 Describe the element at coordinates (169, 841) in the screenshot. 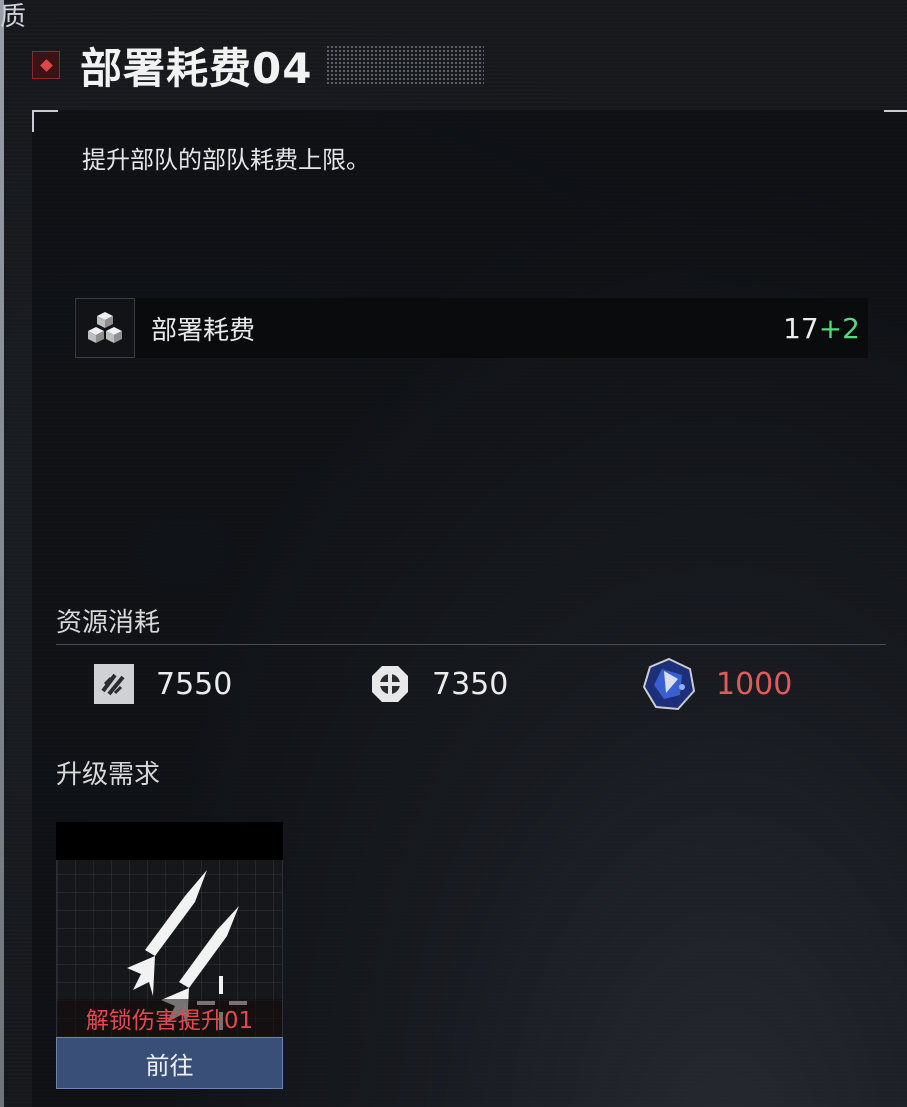

I see `requirement-card-header` at that location.